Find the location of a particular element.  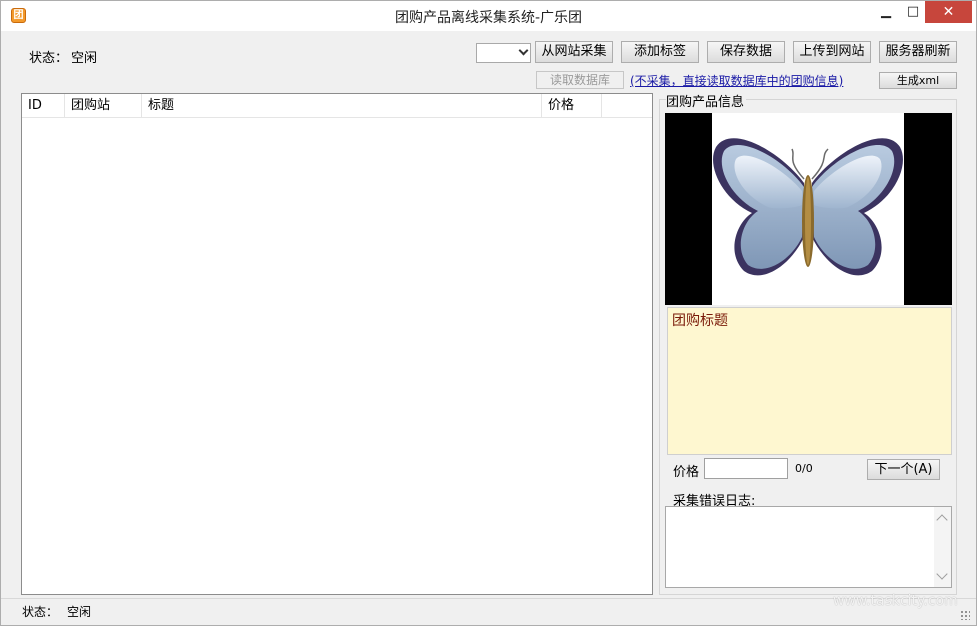

butterfly-image is located at coordinates (808, 209).